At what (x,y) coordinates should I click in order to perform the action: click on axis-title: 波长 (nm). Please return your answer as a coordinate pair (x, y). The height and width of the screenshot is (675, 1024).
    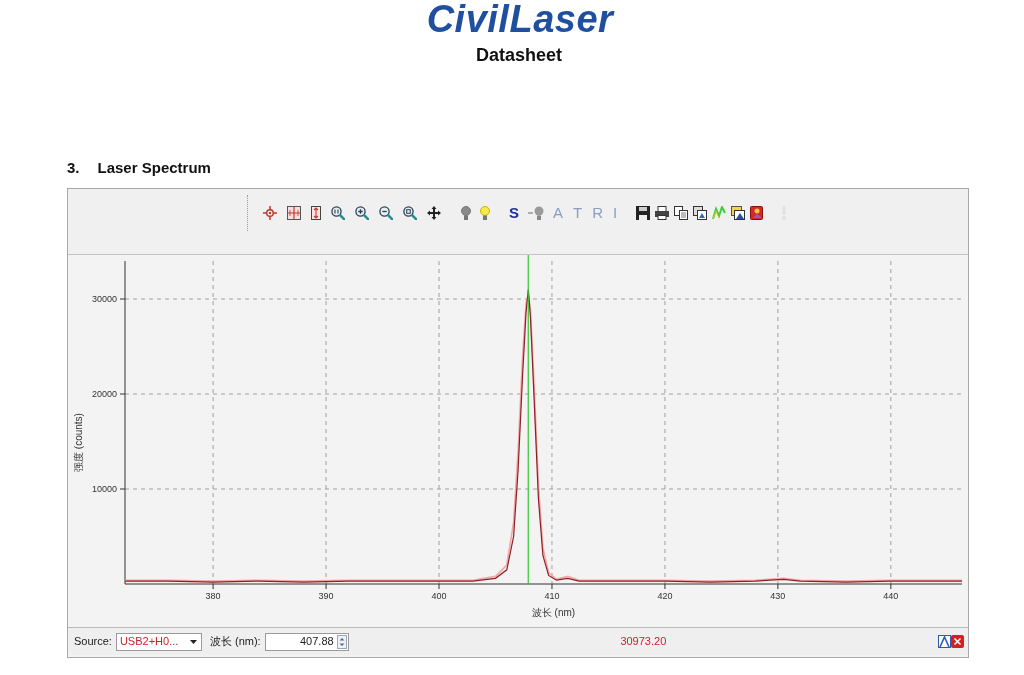
    Looking at the image, I should click on (553, 612).